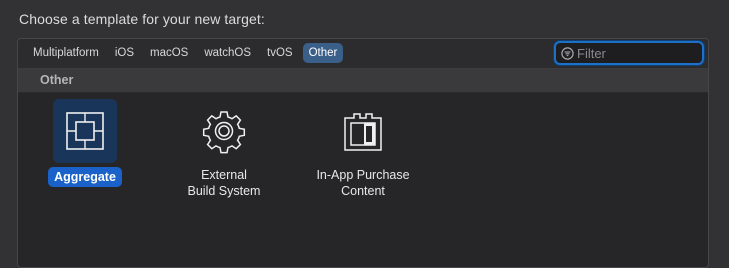 Image resolution: width=729 pixels, height=268 pixels. I want to click on section-header: Other, so click(363, 81).